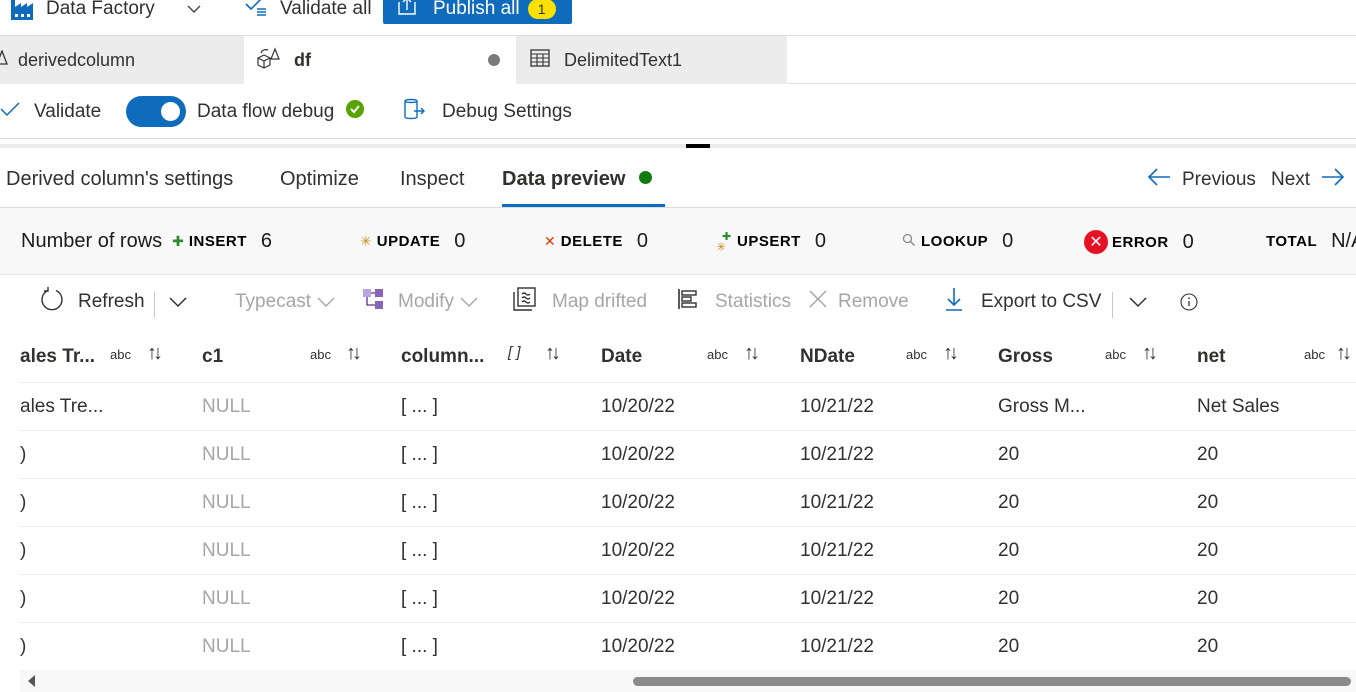 Image resolution: width=1356 pixels, height=692 pixels. What do you see at coordinates (487, 112) in the screenshot?
I see `debug-settings-button: Debug Settings` at bounding box center [487, 112].